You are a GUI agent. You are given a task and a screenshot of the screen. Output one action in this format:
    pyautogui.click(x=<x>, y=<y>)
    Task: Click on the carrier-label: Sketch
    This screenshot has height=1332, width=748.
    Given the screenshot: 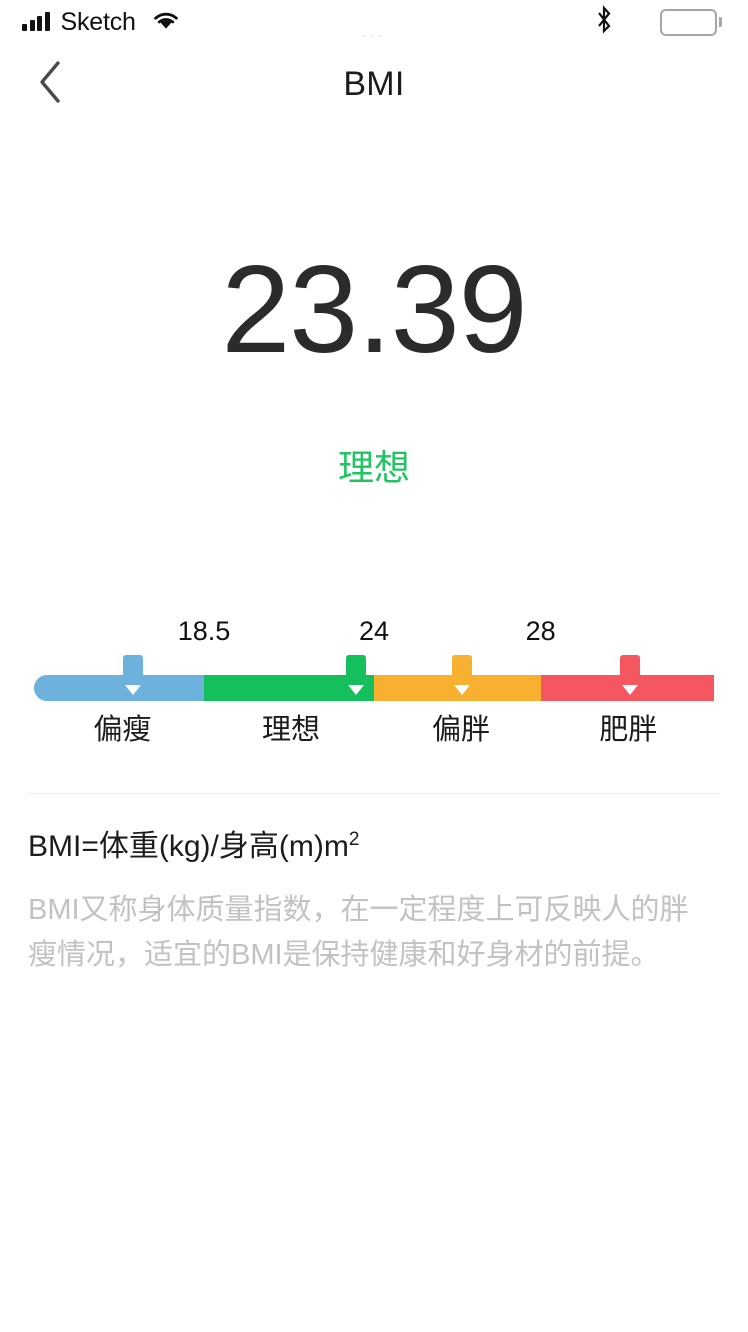 What is the action you would take?
    pyautogui.click(x=98, y=21)
    